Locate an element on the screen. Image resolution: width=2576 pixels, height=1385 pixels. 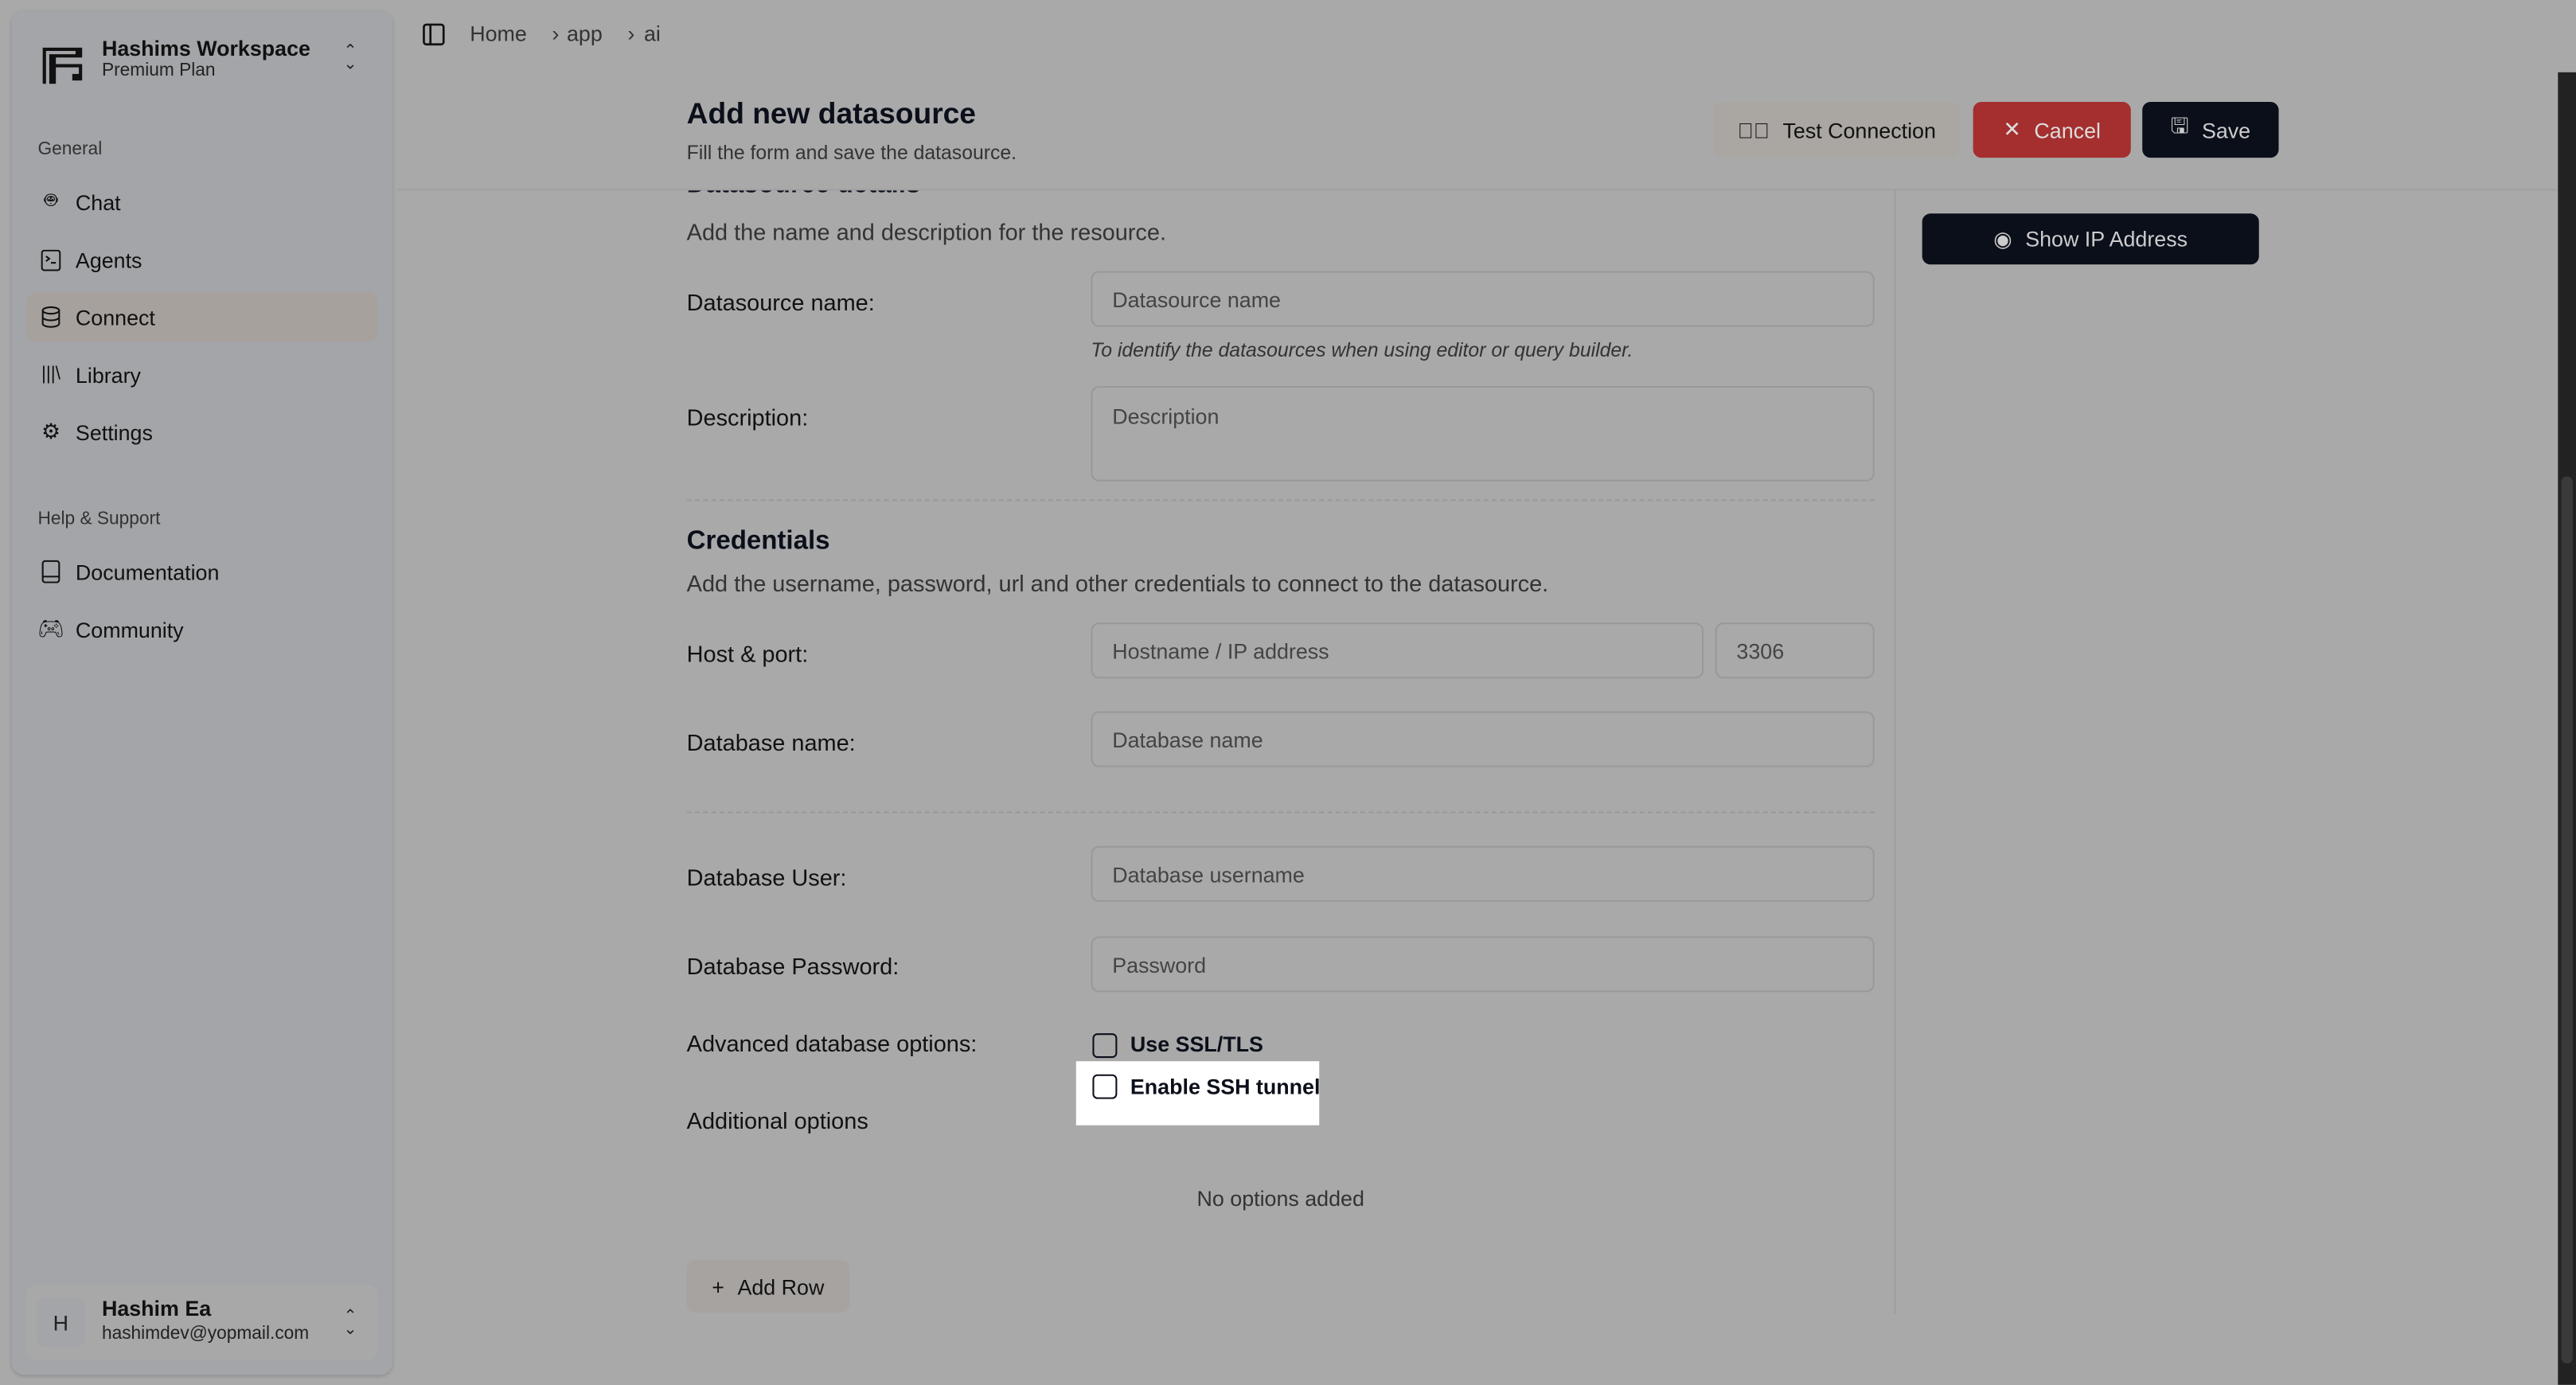
advanced-options-label: Advanced database options: is located at coordinates (832, 1044).